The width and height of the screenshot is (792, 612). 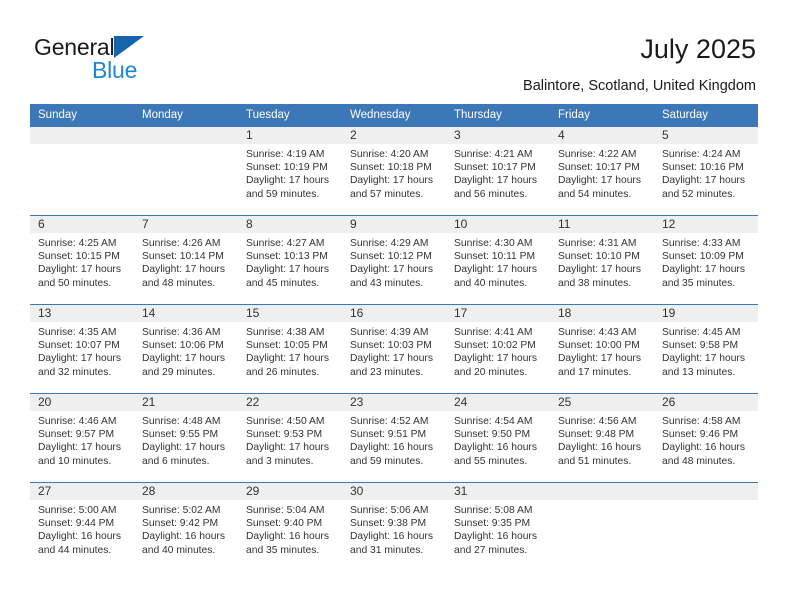 What do you see at coordinates (290, 313) in the screenshot?
I see `day-number: 15` at bounding box center [290, 313].